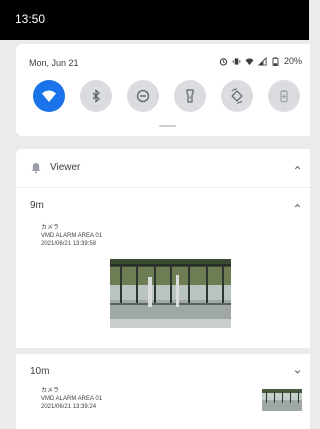 This screenshot has height=429, width=320. I want to click on status-bar: 13:50, so click(154, 20).